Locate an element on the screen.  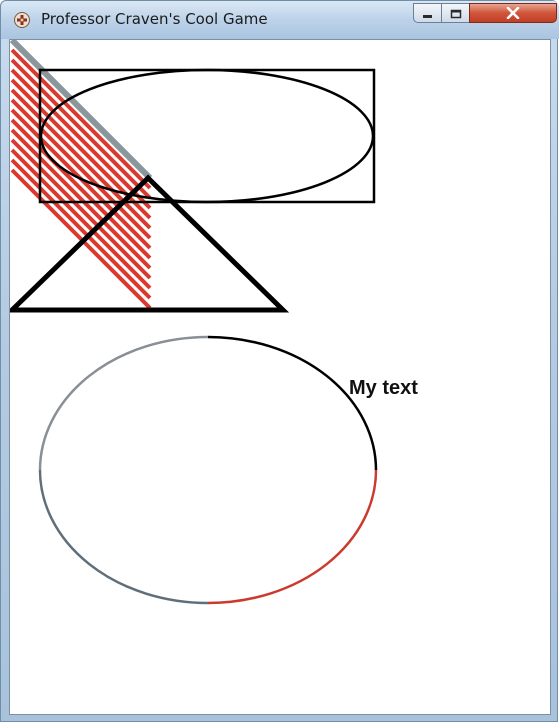
minimize-button is located at coordinates (427, 13).